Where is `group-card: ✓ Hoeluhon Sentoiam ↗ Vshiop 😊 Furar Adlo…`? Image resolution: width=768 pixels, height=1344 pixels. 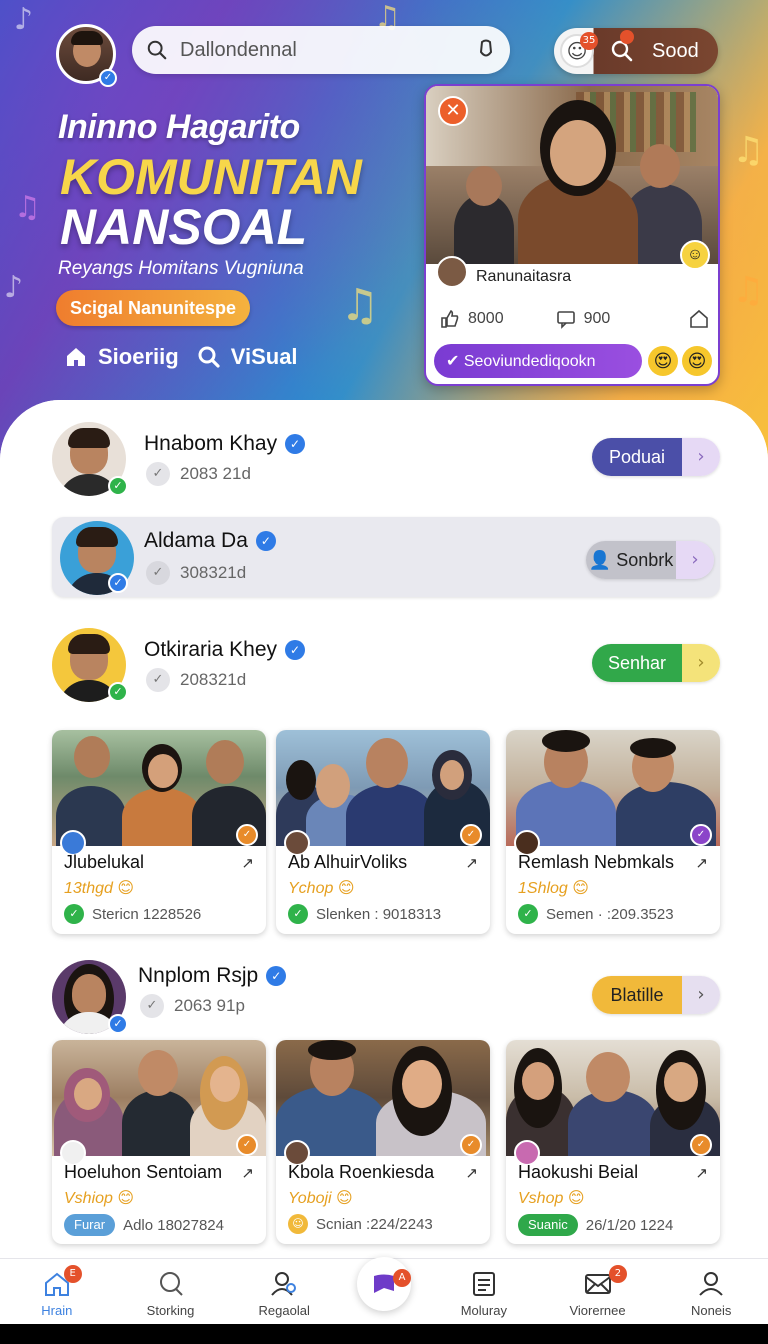 group-card: ✓ Hoeluhon Sentoiam ↗ Vshiop 😊 Furar Adlo… is located at coordinates (159, 1142).